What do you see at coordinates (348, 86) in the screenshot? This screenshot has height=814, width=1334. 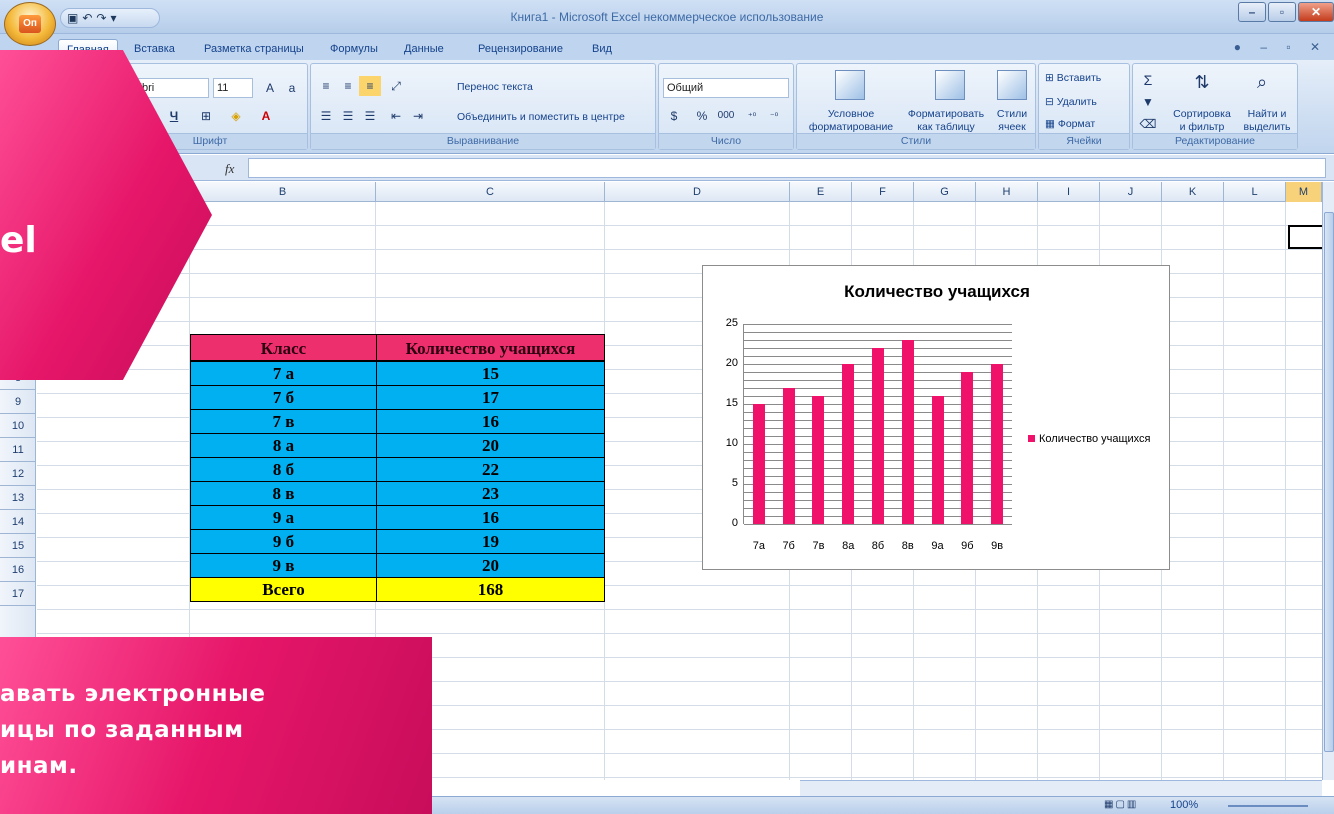 I see `align-middle-icon: ≡` at bounding box center [348, 86].